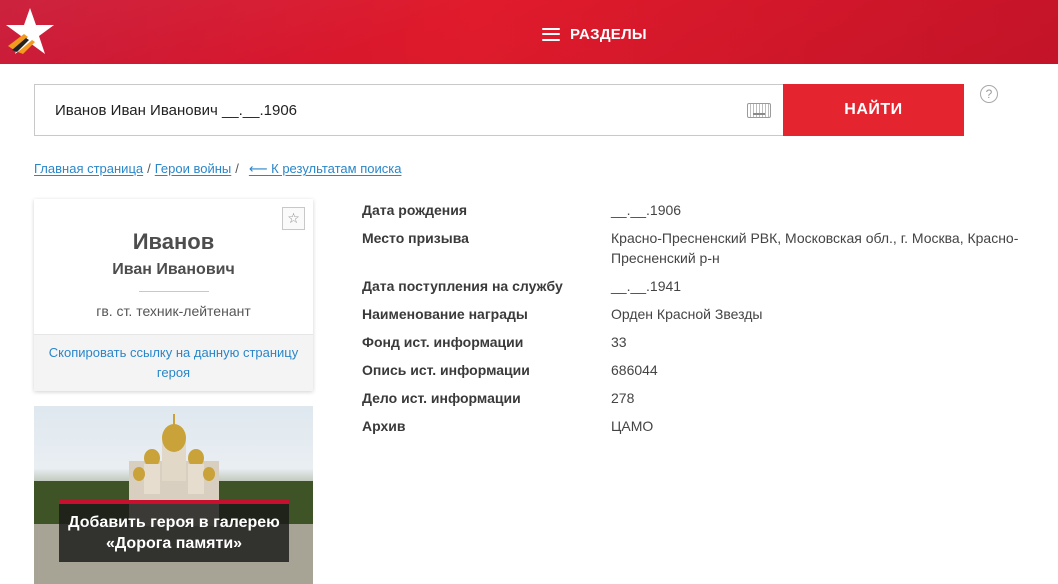  I want to click on detail-label: Опись ист. информации, so click(446, 370).